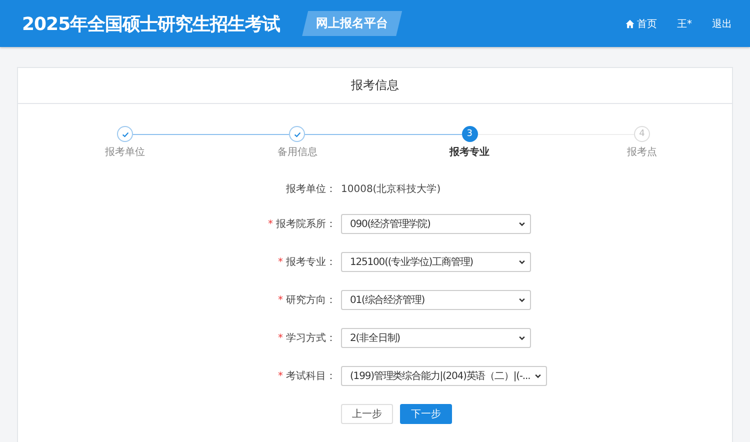 The width and height of the screenshot is (750, 442). I want to click on card-title: 报考信息, so click(375, 85).